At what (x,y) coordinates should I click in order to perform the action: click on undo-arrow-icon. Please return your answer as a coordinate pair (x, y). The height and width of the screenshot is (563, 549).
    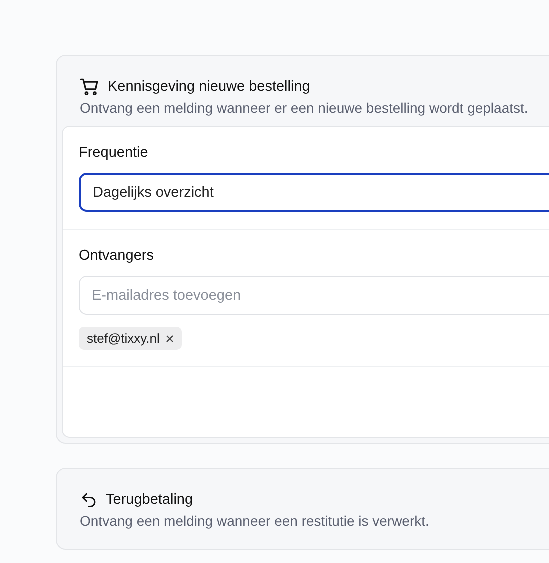
    Looking at the image, I should click on (89, 500).